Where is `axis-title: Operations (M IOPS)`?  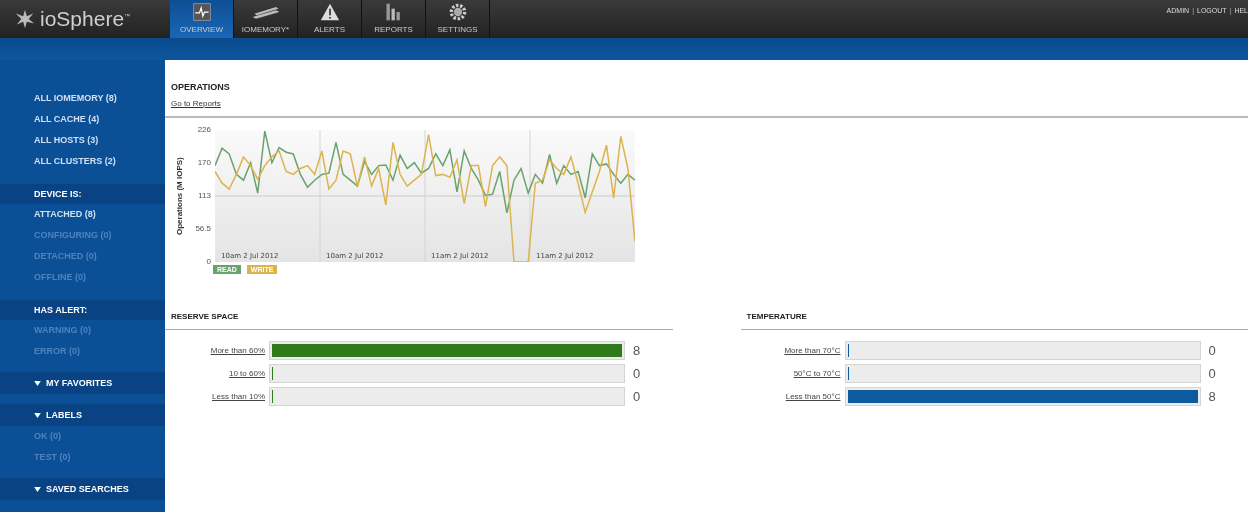 axis-title: Operations (M IOPS) is located at coordinates (180, 196).